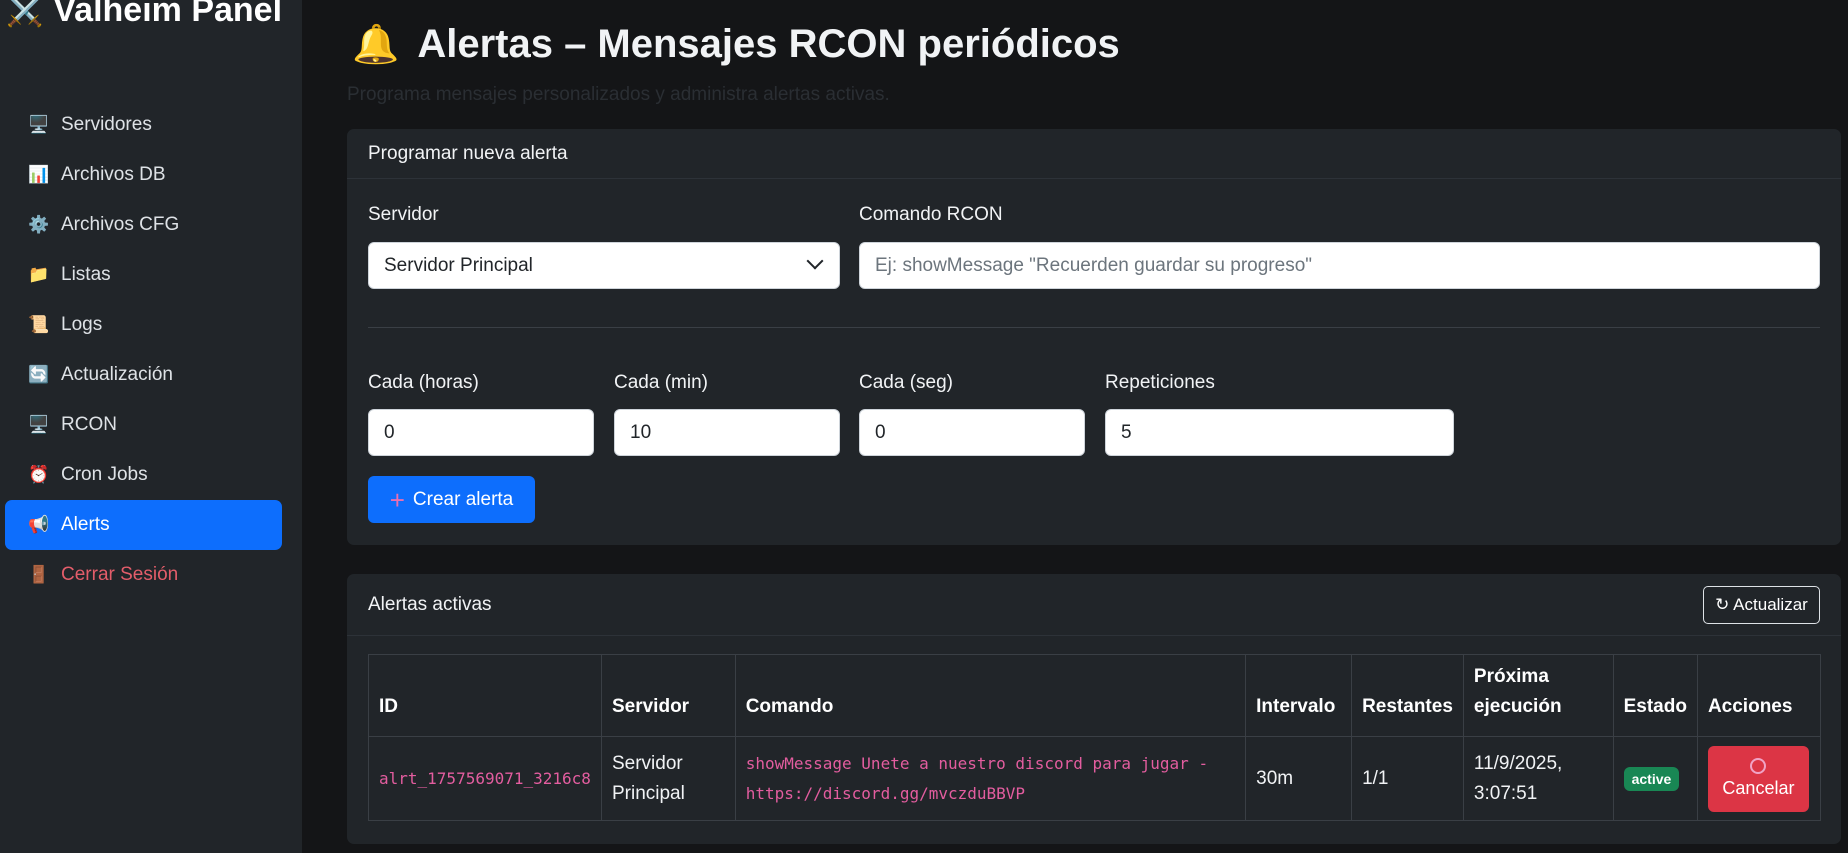 The height and width of the screenshot is (853, 1848). I want to click on cell-id: alrt_1757569071_3216c8, so click(485, 778).